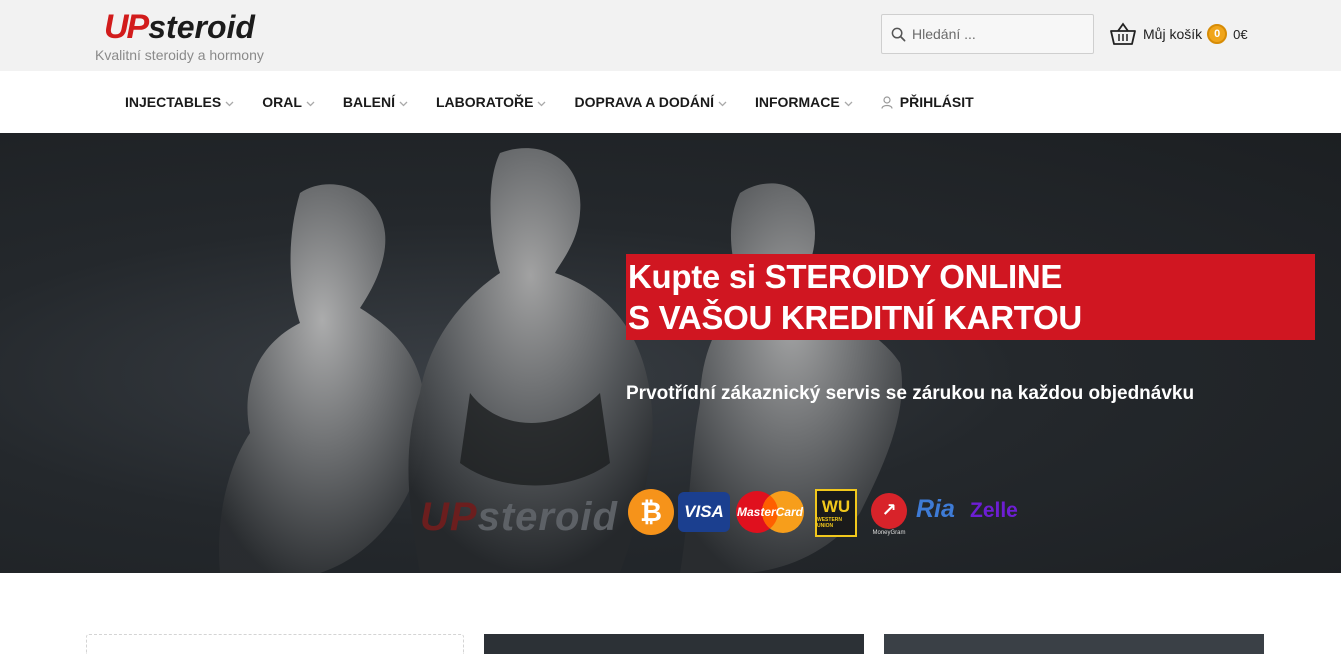 This screenshot has height=654, width=1341. What do you see at coordinates (485, 102) in the screenshot?
I see `nav-item-label: LABORATOŘE` at bounding box center [485, 102].